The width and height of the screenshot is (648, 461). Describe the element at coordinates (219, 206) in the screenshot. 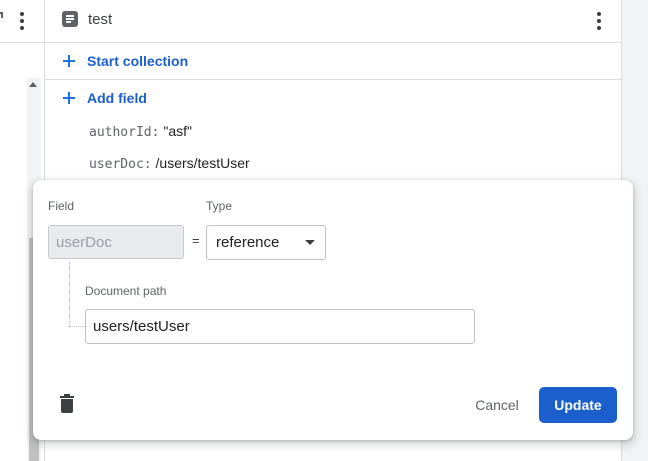

I see `type-label: Type` at that location.